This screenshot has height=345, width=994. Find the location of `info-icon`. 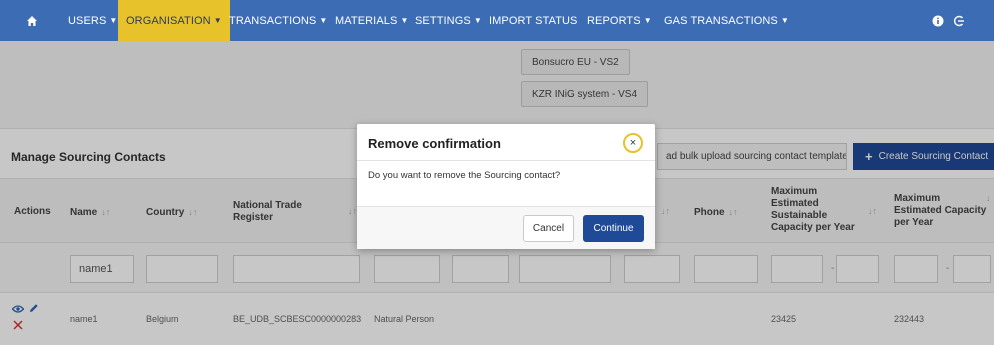

info-icon is located at coordinates (938, 20).